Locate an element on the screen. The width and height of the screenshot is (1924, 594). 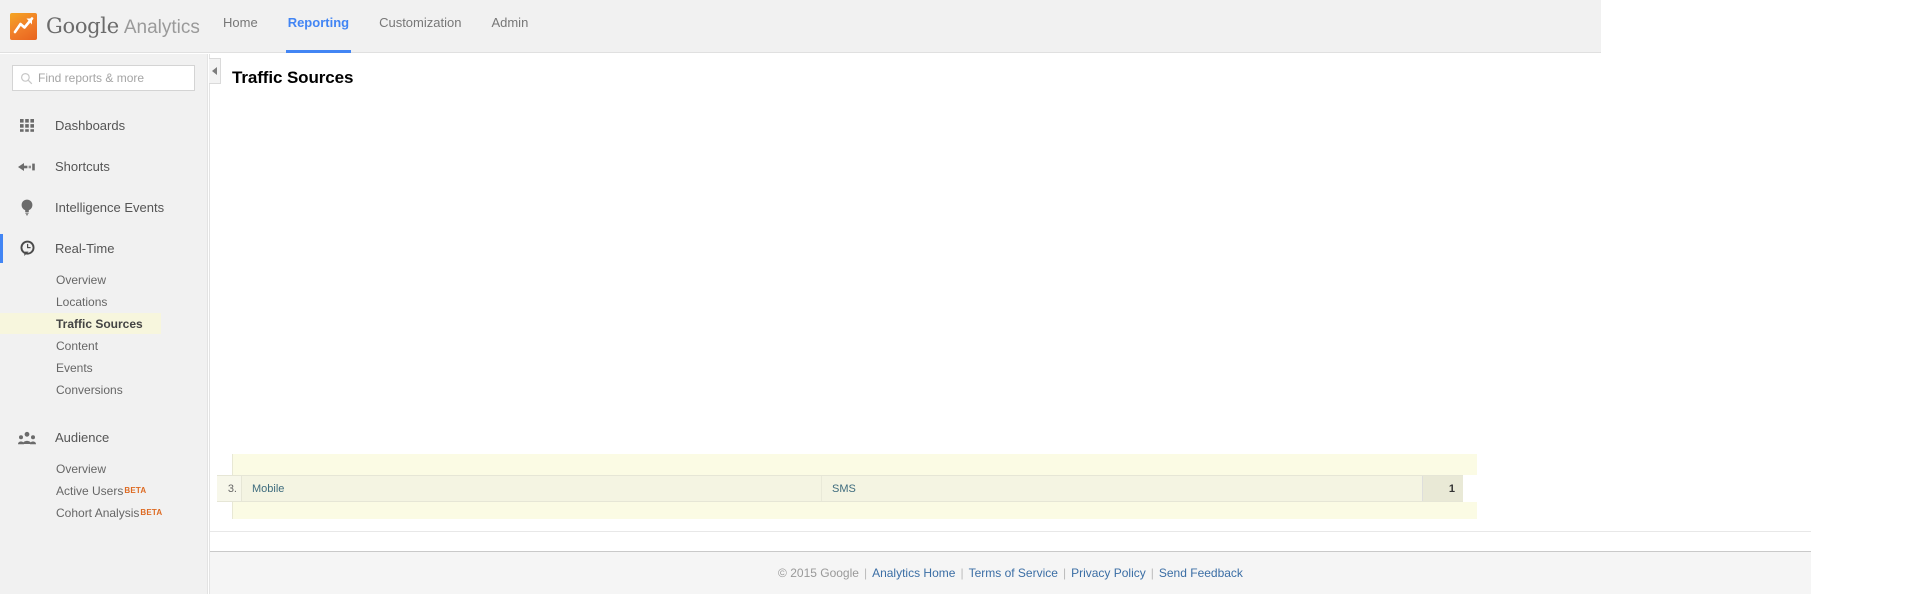
page-title: Traffic Sources is located at coordinates (293, 77).